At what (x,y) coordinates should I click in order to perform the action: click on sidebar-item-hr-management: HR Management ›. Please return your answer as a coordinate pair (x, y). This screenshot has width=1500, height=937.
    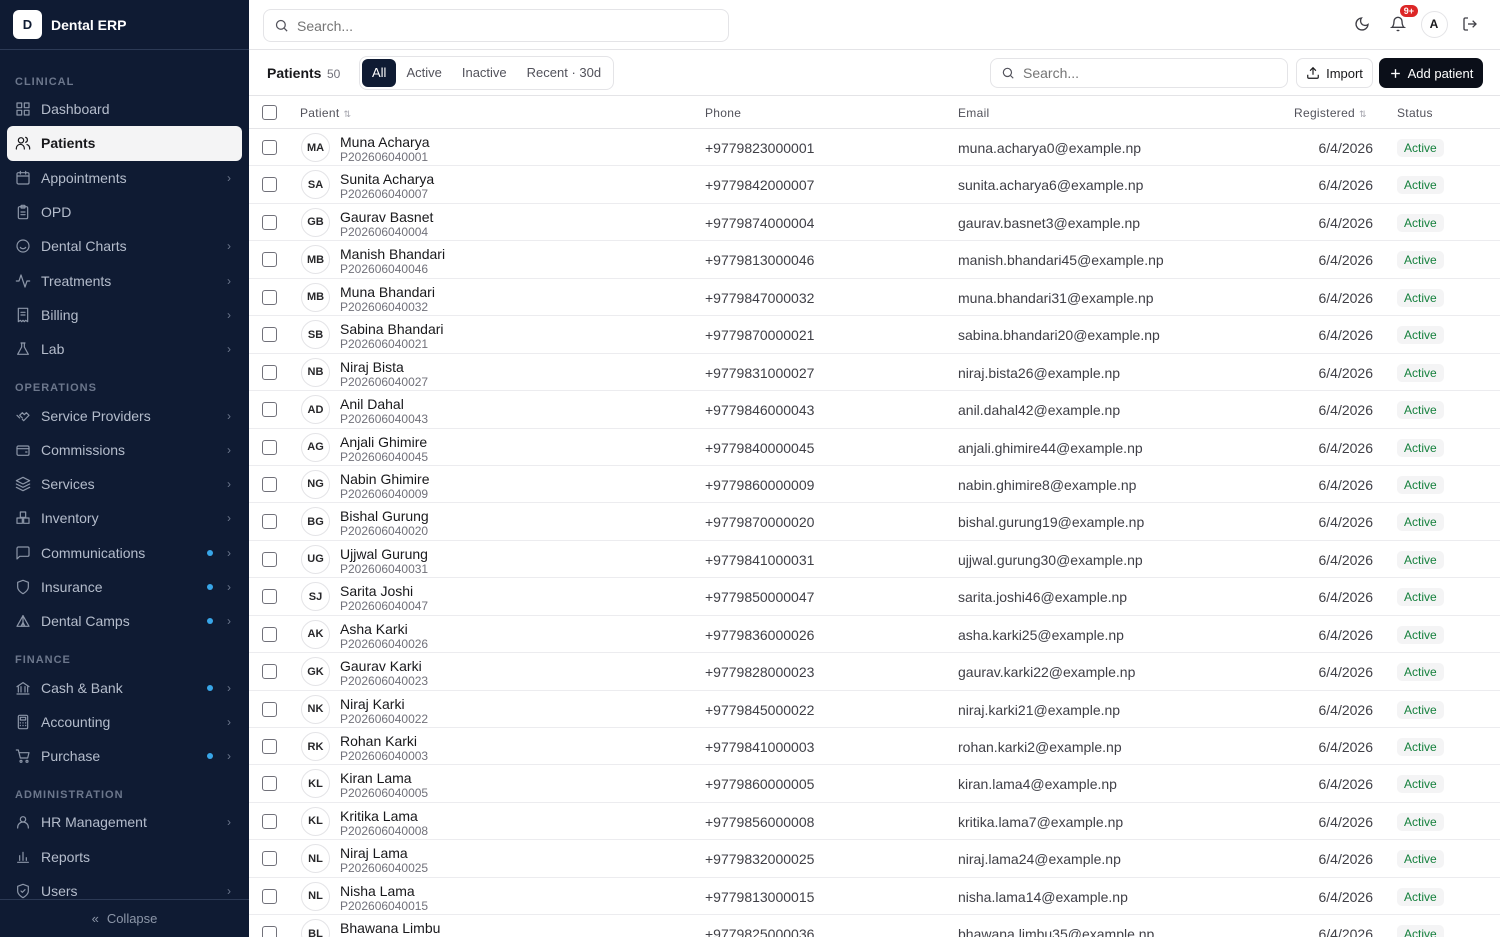
    Looking at the image, I should click on (124, 822).